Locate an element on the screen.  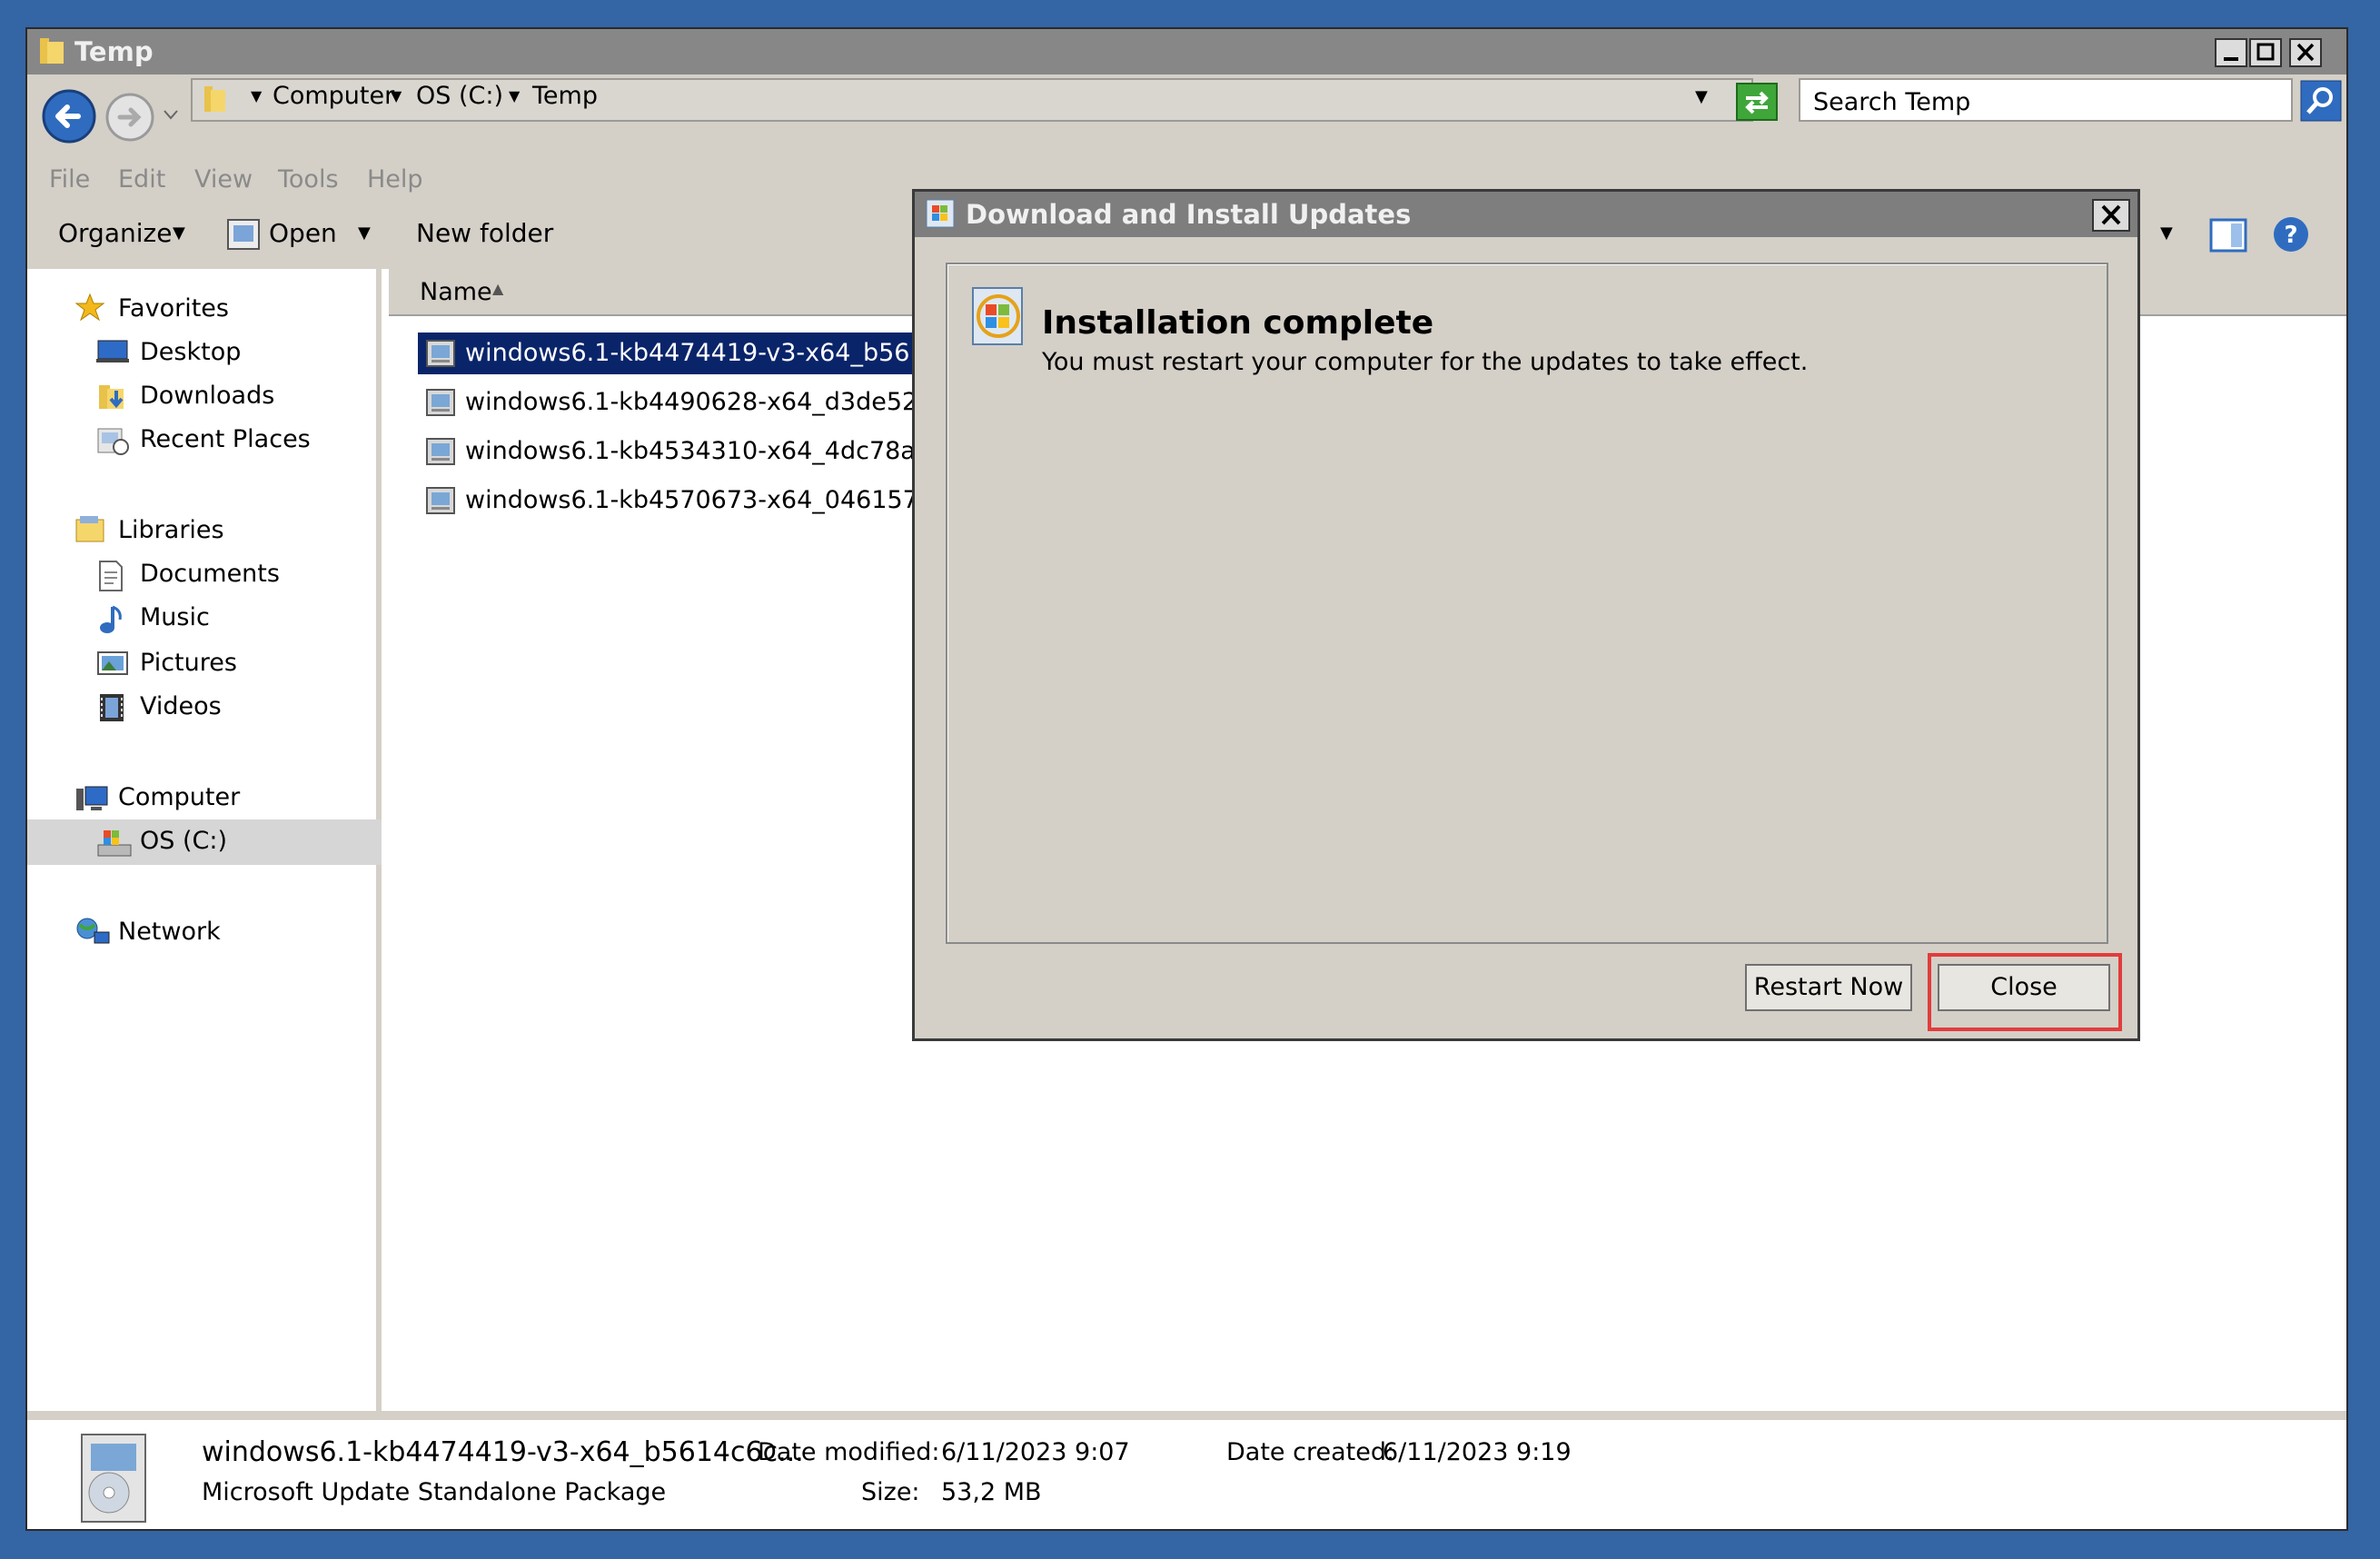
search-input: Search Temp is located at coordinates (1892, 102).